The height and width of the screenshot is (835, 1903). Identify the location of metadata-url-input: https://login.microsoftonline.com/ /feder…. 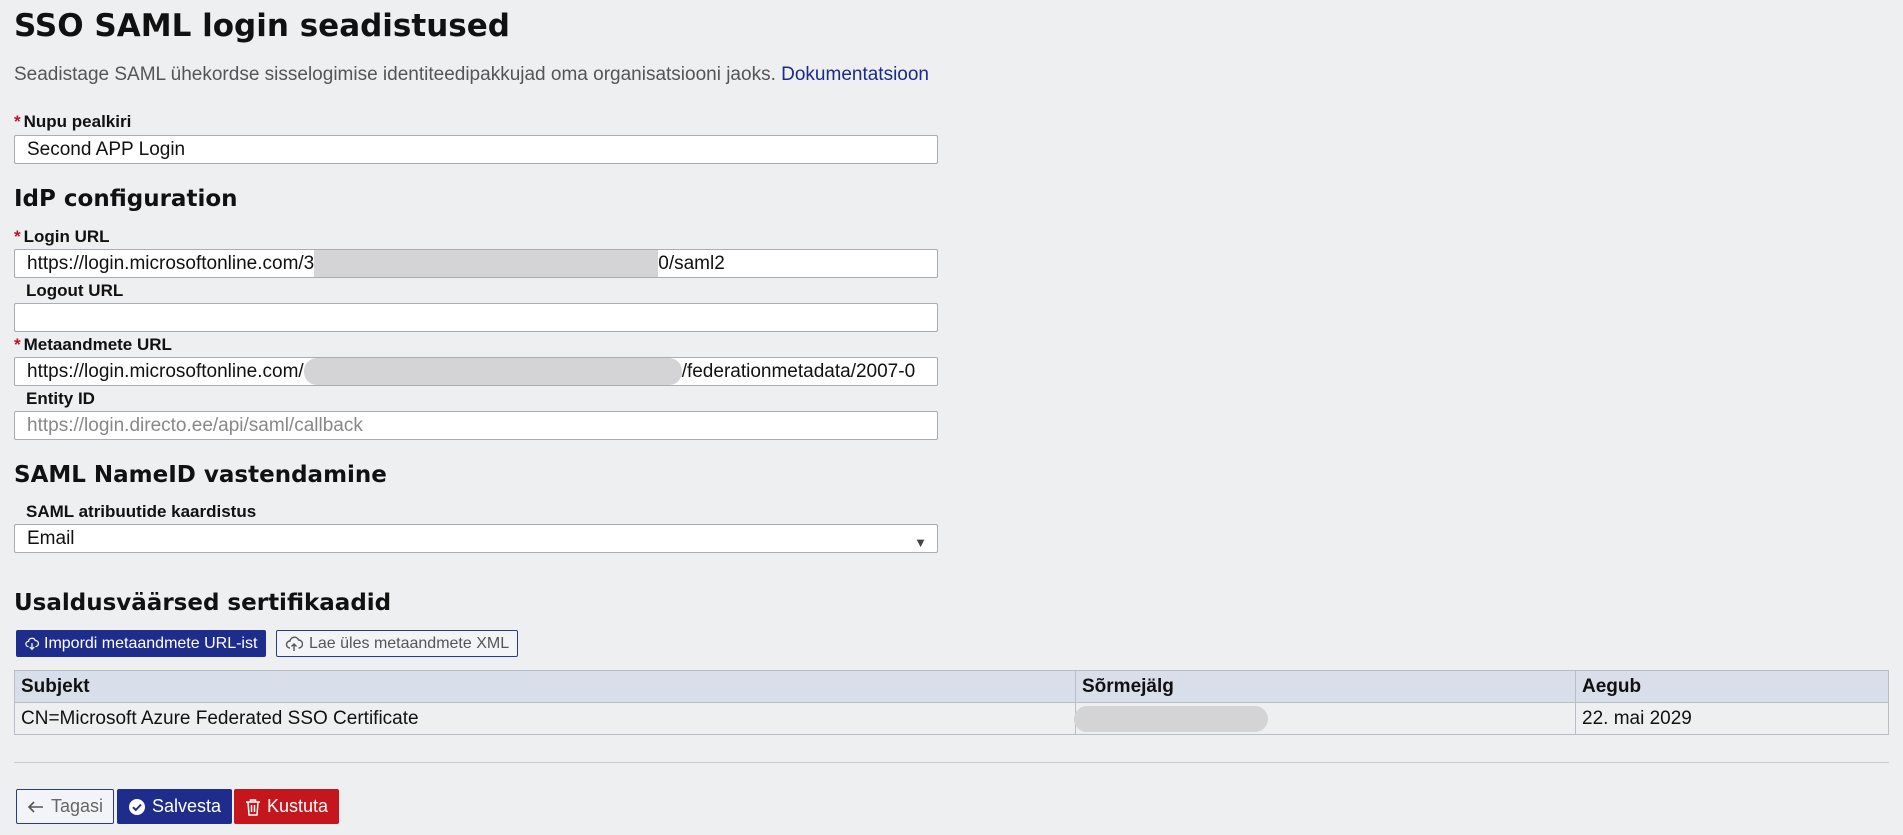
(476, 371).